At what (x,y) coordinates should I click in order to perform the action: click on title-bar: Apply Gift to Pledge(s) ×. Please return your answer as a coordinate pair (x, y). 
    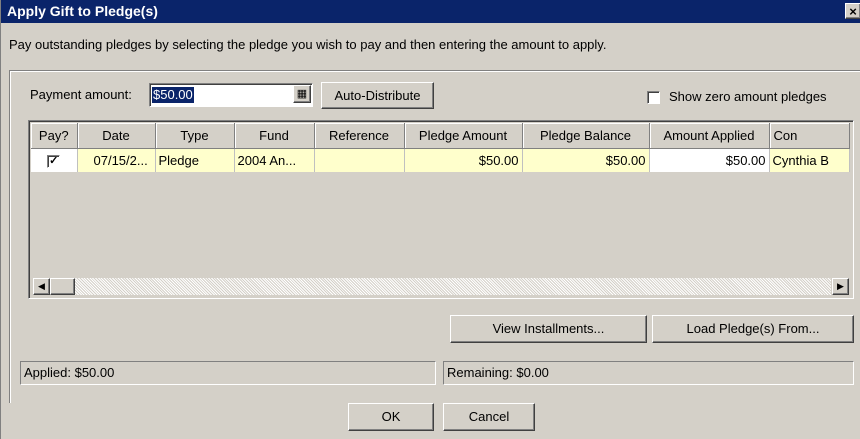
    Looking at the image, I should click on (430, 11).